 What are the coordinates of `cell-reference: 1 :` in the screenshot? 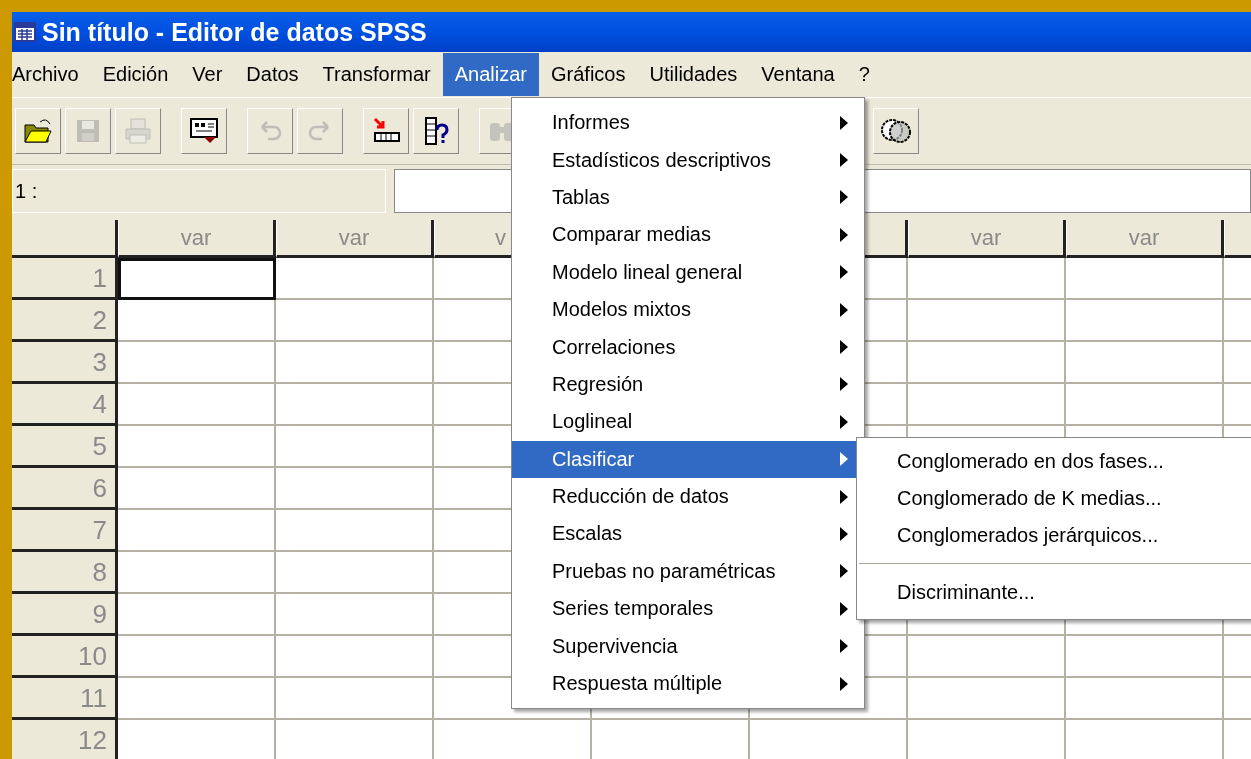 It's located at (199, 191).